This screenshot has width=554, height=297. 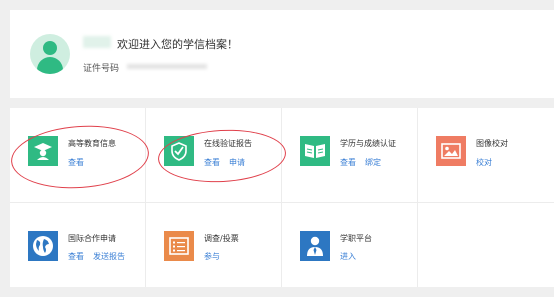 What do you see at coordinates (212, 256) in the screenshot?
I see `participate-link: 参与` at bounding box center [212, 256].